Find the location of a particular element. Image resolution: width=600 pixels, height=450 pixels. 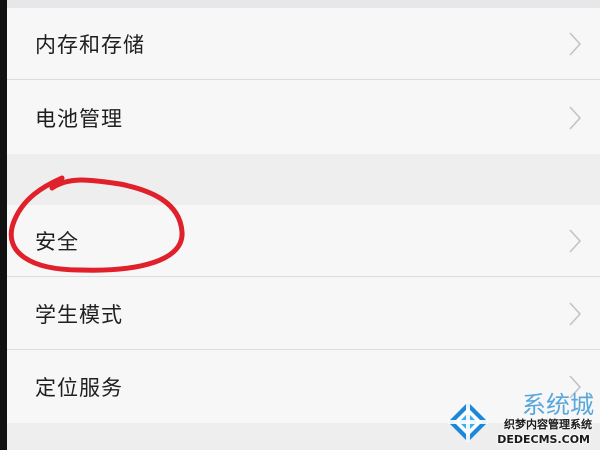

watermark-line2: DEDECMS.COM is located at coordinates (543, 439).